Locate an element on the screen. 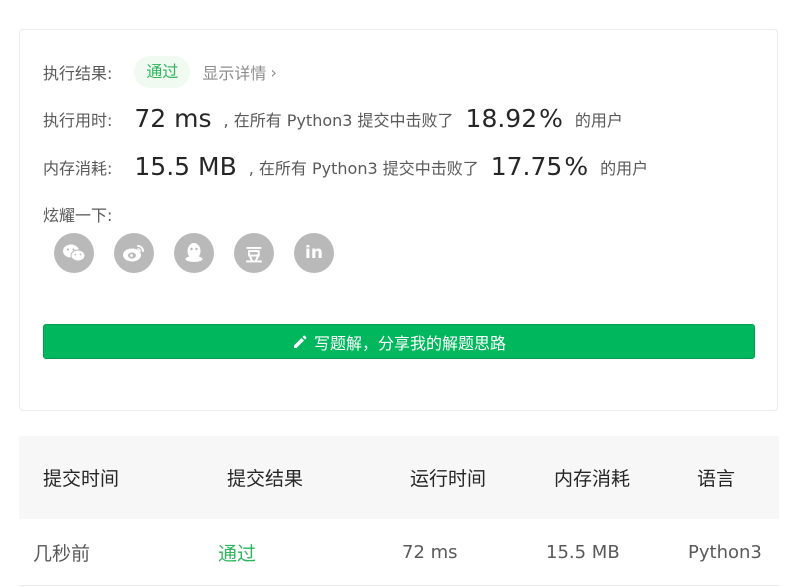  table-header: 提交时间 提交结果 运行时间 内存消耗 语言 is located at coordinates (399, 477).